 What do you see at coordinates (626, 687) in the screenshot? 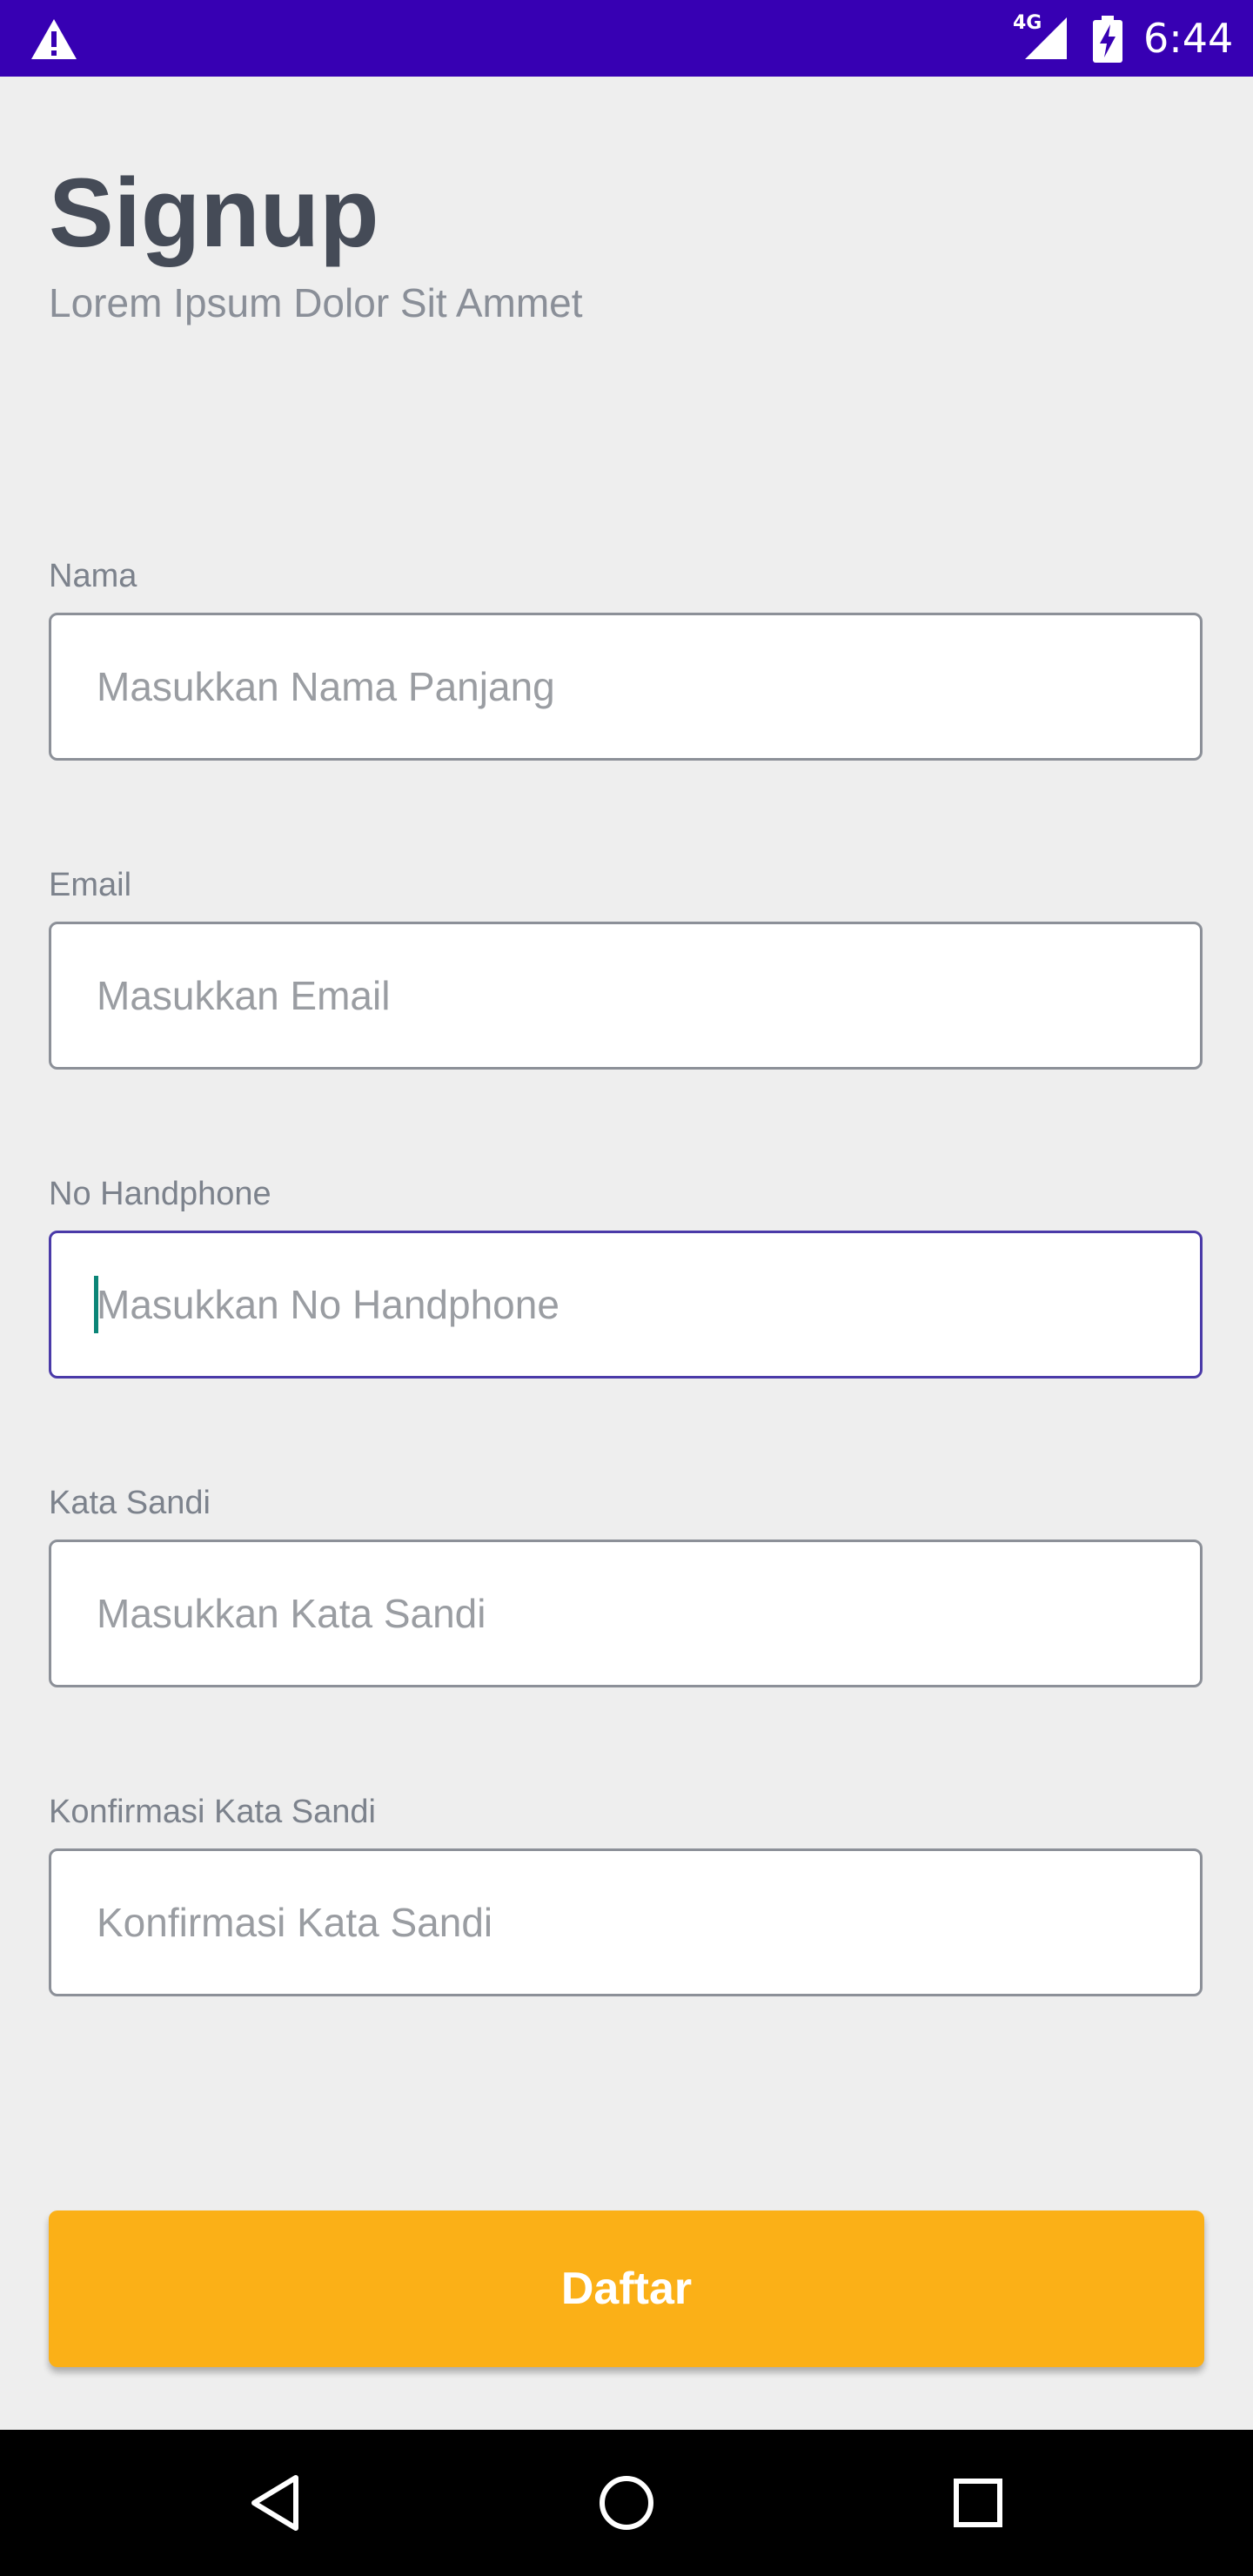
I see `name-input` at bounding box center [626, 687].